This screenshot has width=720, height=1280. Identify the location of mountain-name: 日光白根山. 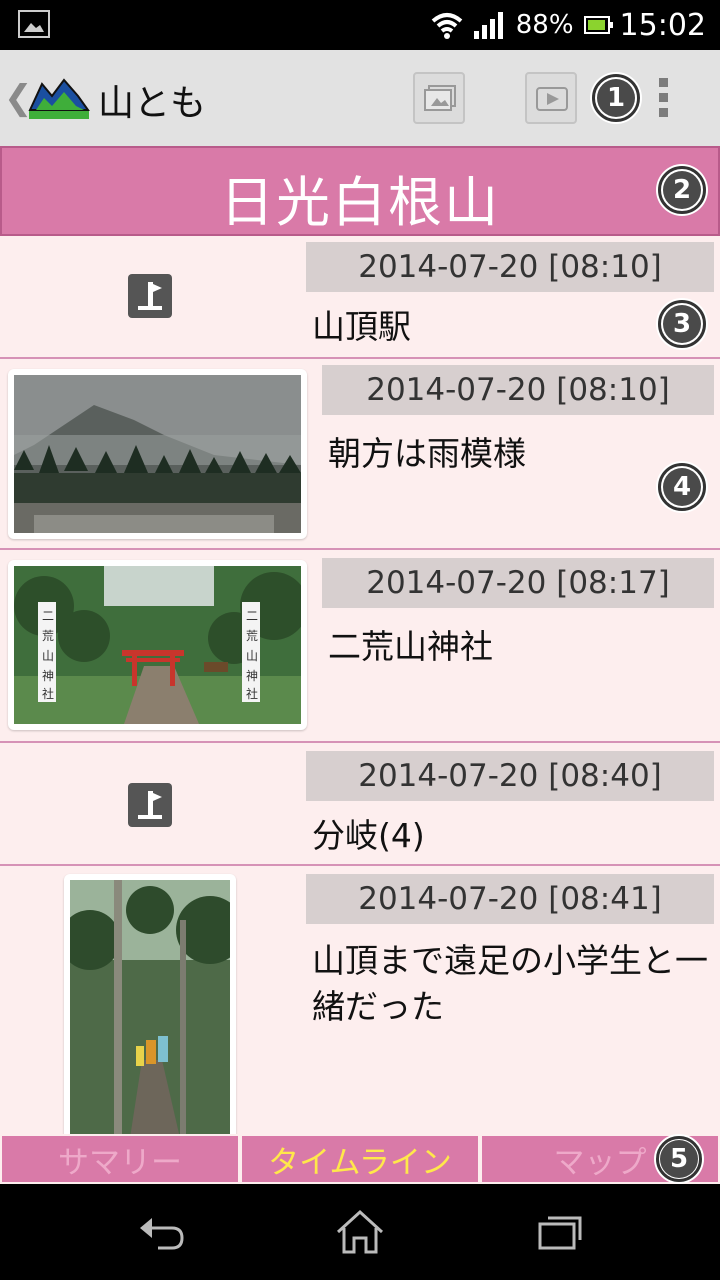
(360, 202).